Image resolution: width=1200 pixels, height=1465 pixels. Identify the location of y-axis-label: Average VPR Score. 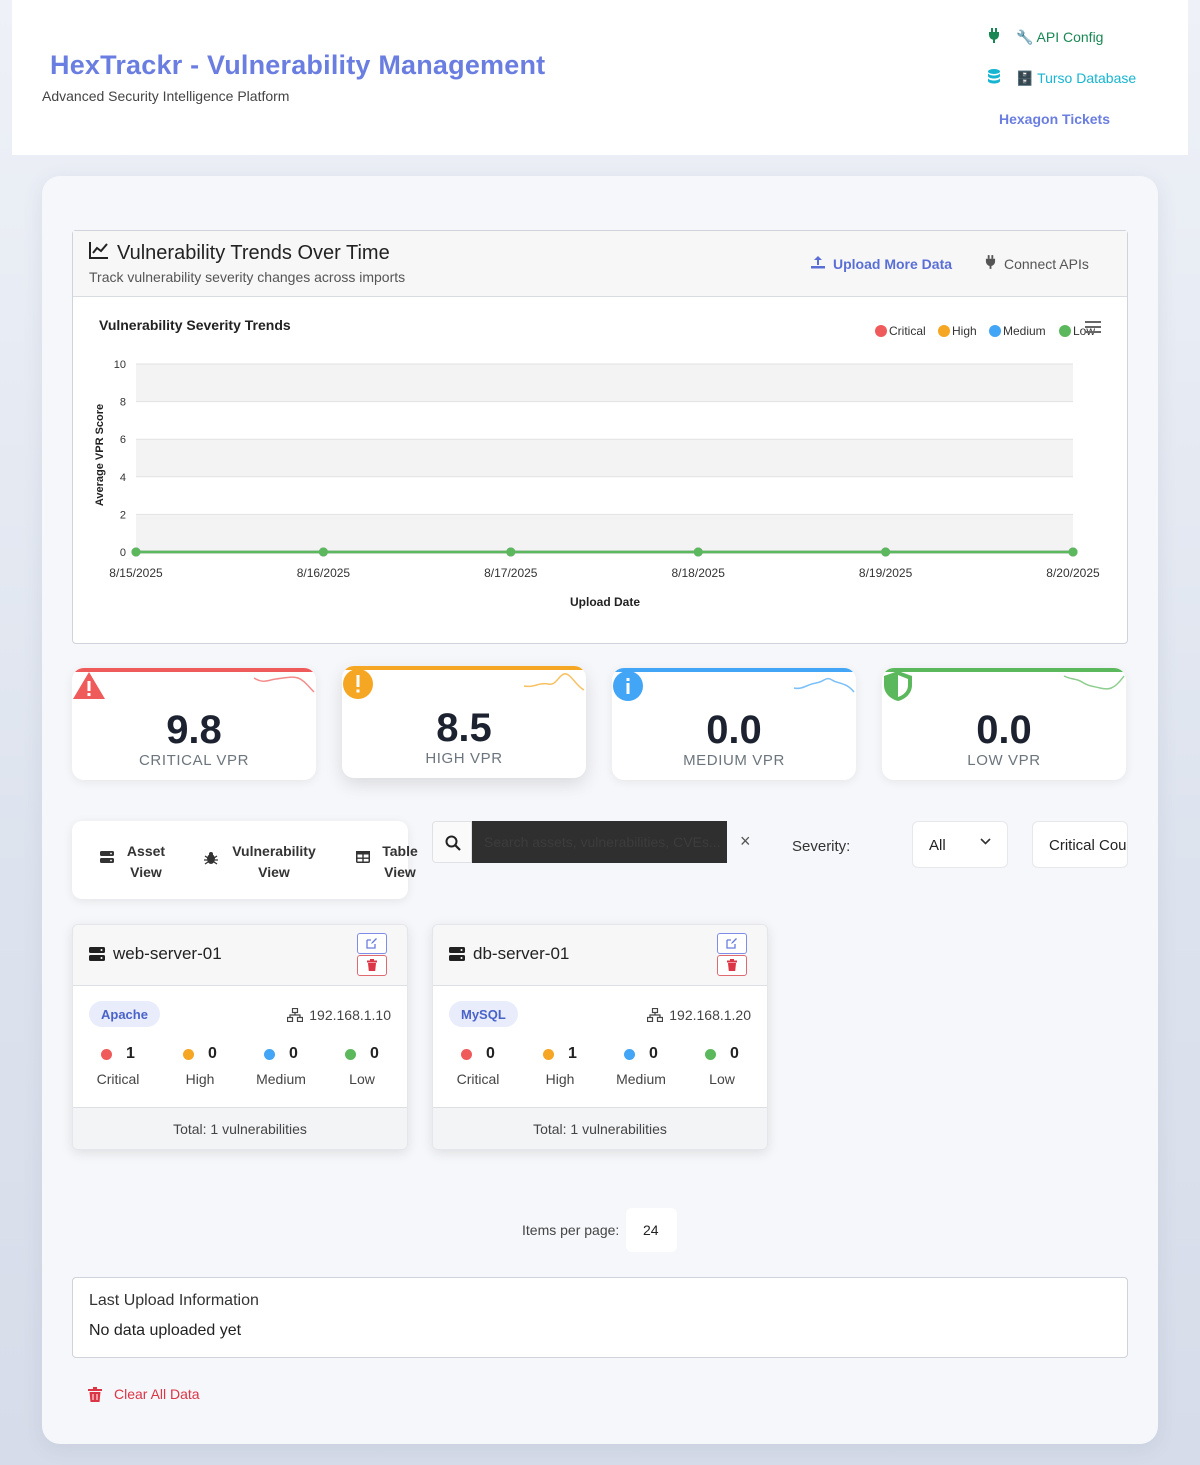
(100, 455).